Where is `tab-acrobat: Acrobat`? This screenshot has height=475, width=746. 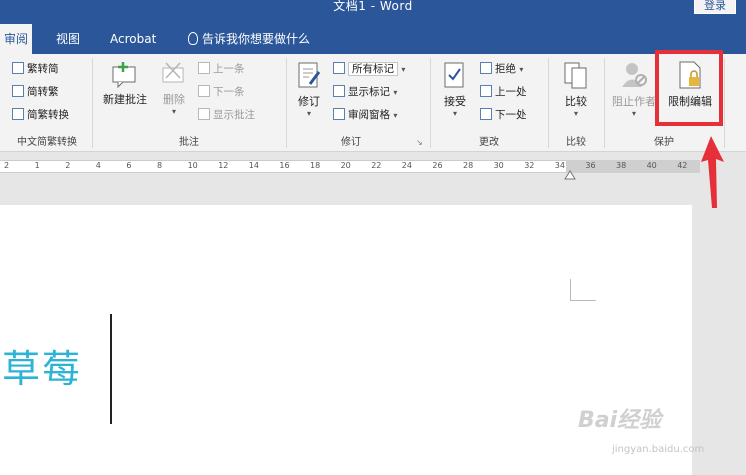 tab-acrobat: Acrobat is located at coordinates (133, 39).